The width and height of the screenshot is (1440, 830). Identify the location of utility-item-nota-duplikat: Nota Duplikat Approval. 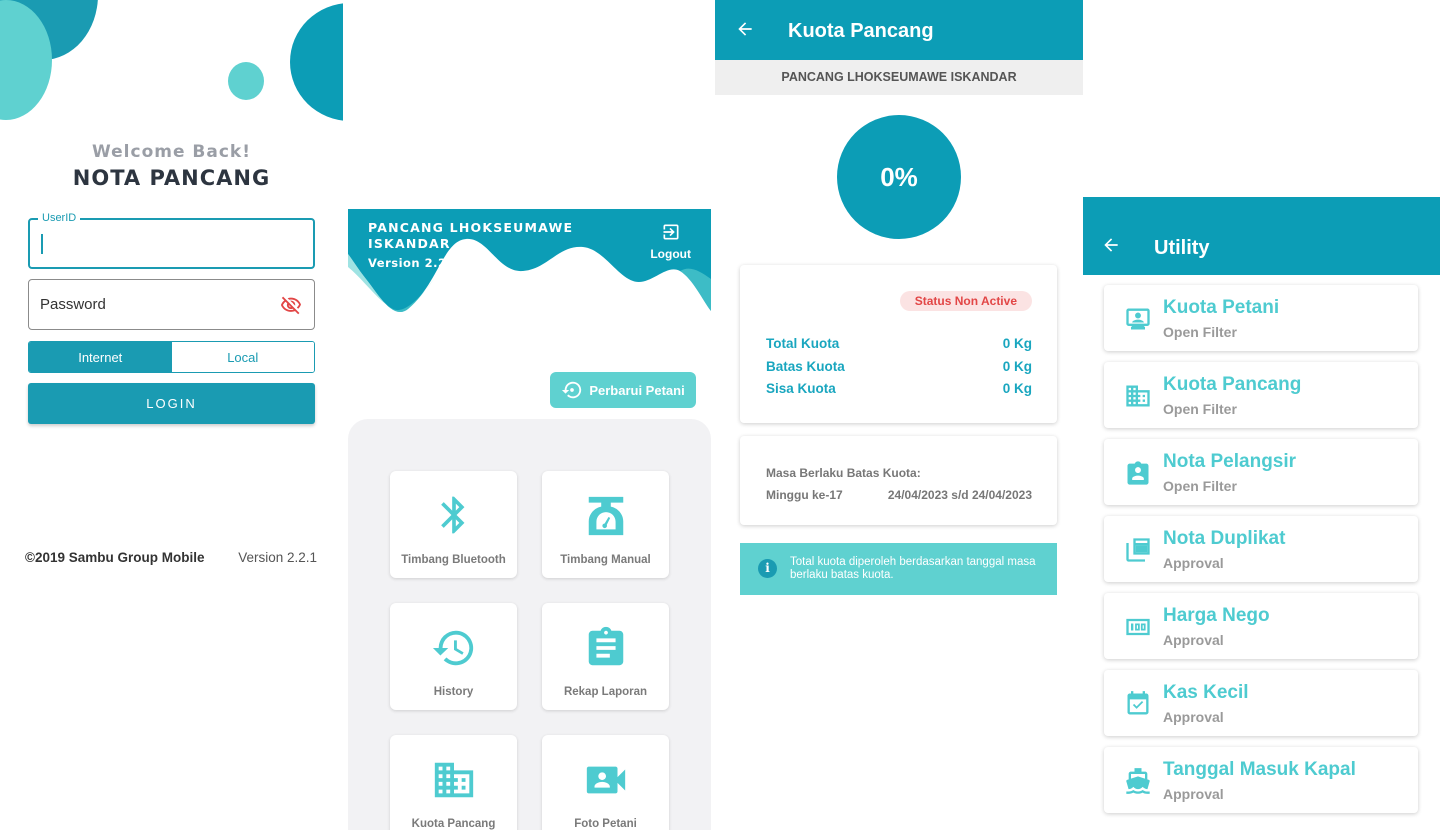
(1261, 549).